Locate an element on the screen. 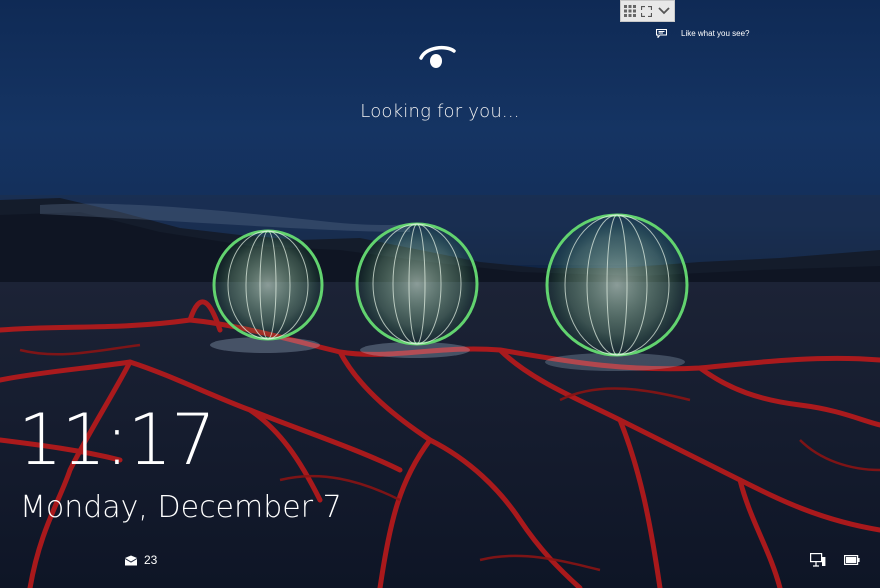 The width and height of the screenshot is (880, 588). mail-notification: 23 is located at coordinates (140, 560).